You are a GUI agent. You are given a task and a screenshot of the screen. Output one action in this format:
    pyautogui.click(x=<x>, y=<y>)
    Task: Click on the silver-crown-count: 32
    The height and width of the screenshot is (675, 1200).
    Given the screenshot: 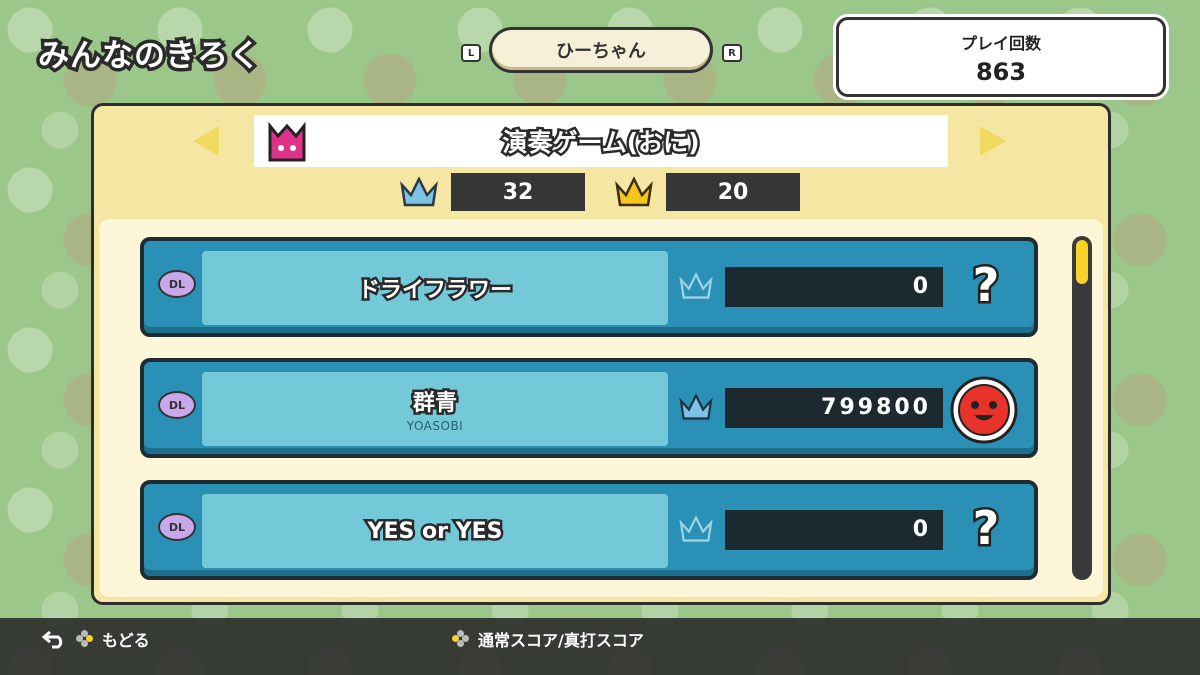 What is the action you would take?
    pyautogui.click(x=518, y=192)
    